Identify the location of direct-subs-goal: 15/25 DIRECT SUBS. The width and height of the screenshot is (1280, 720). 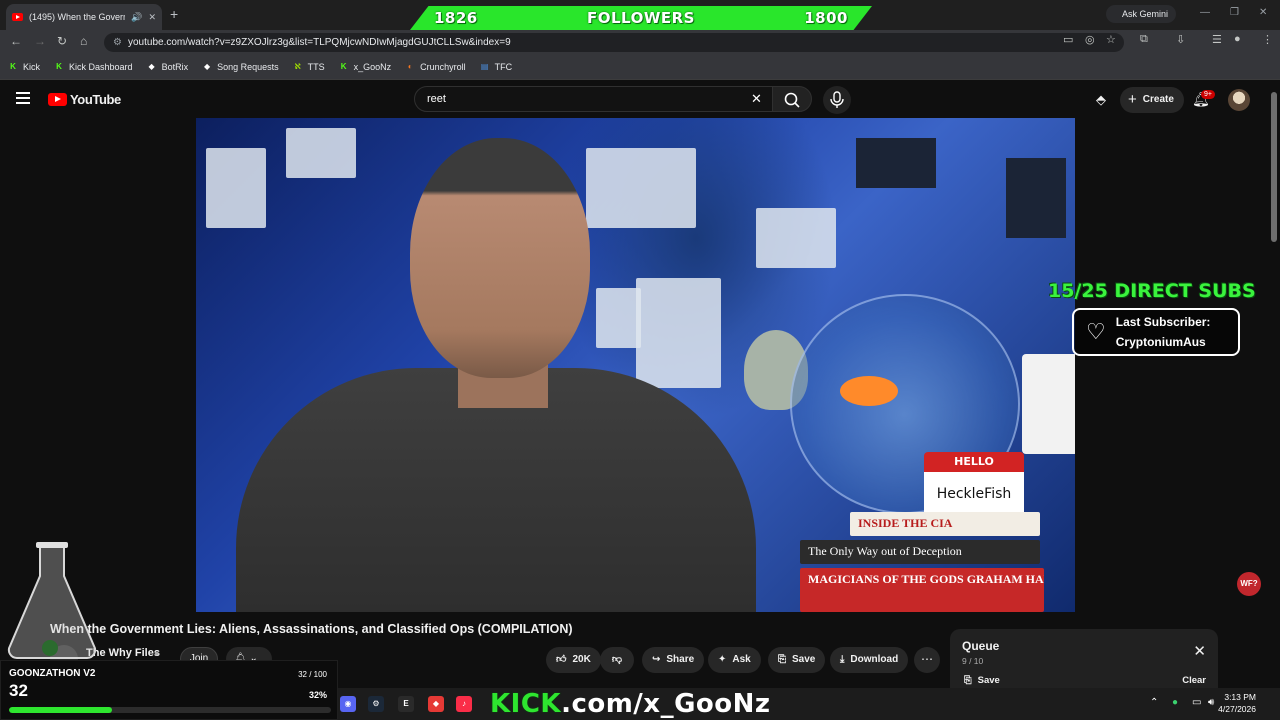
(1152, 291).